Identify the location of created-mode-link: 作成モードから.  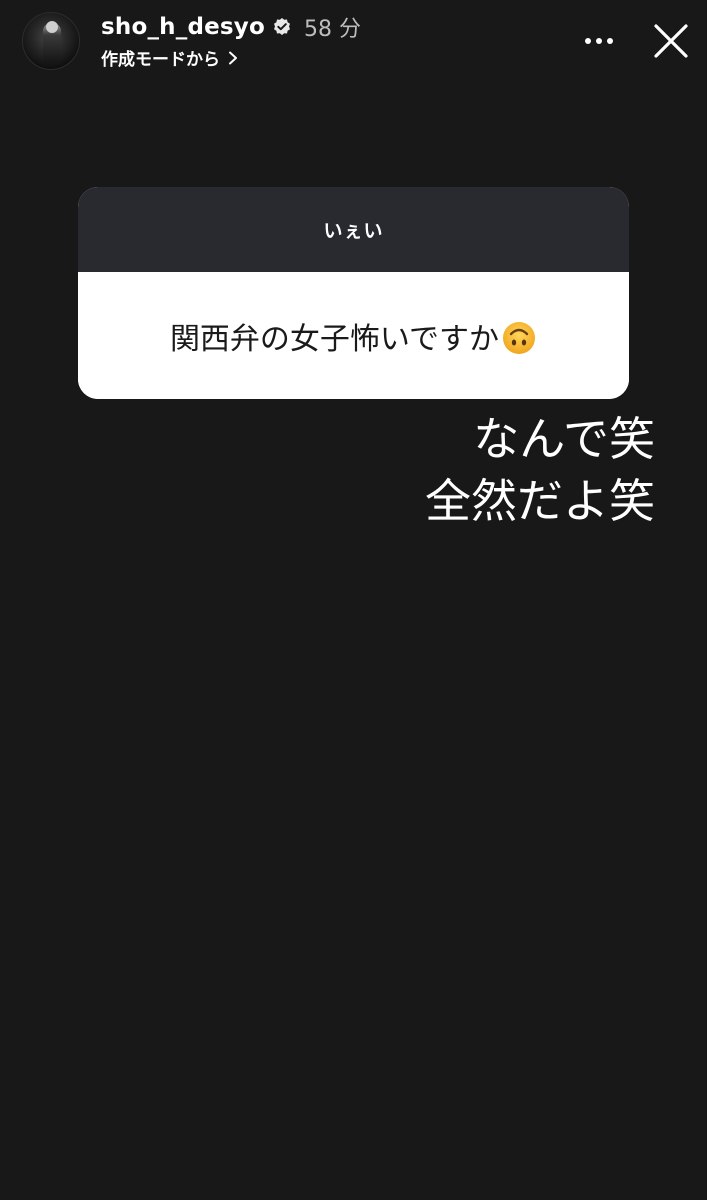
(170, 57).